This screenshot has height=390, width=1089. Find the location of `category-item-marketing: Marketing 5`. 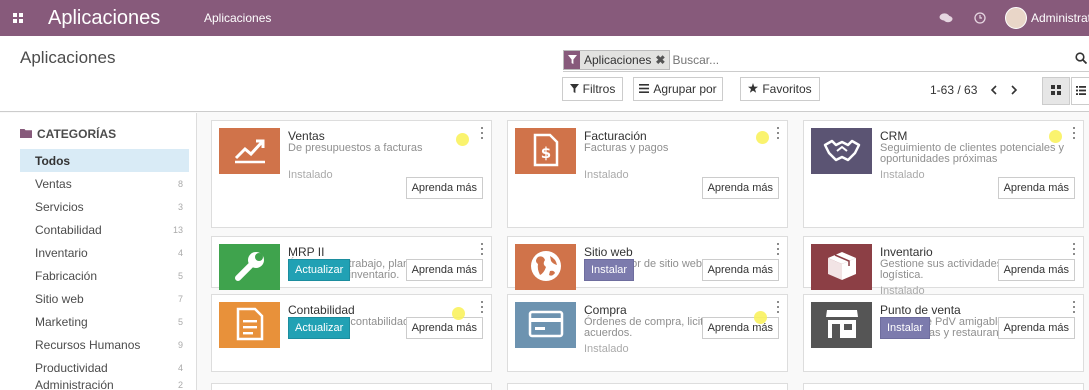

category-item-marketing: Marketing 5 is located at coordinates (104, 321).